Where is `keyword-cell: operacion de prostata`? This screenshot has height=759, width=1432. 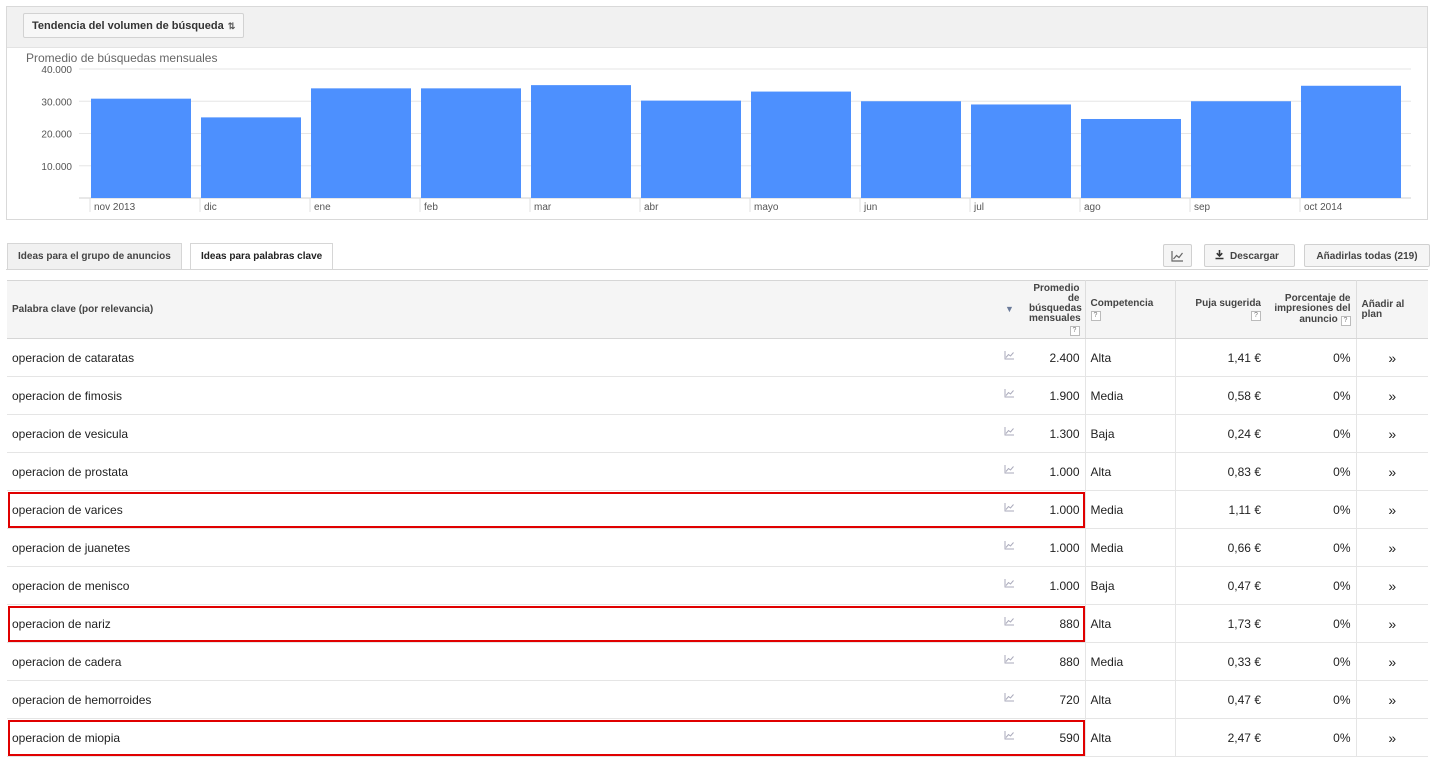 keyword-cell: operacion de prostata is located at coordinates (501, 471).